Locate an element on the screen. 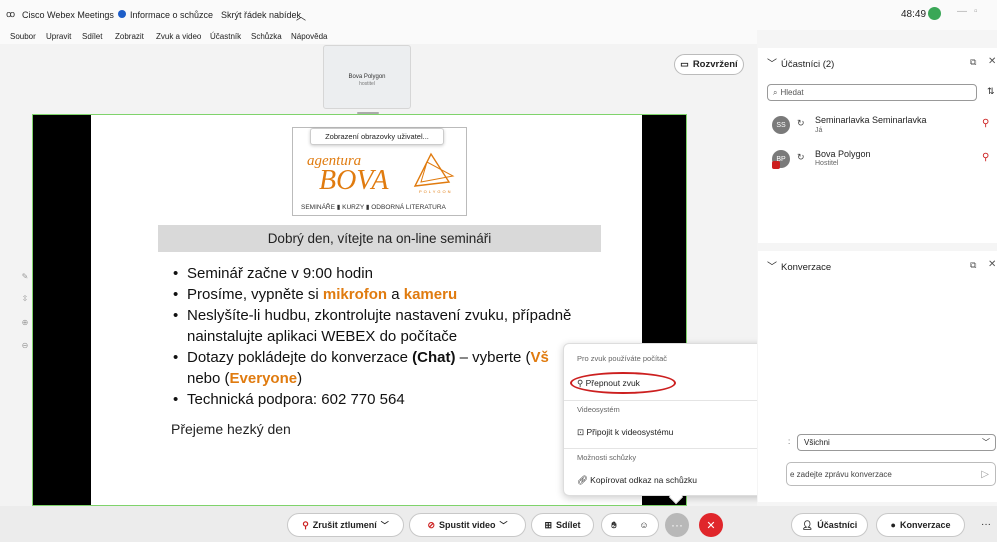 The width and height of the screenshot is (997, 542). copy-link-item: 🔗︎ Kopírovat odkaz na schůzku is located at coordinates (637, 480).